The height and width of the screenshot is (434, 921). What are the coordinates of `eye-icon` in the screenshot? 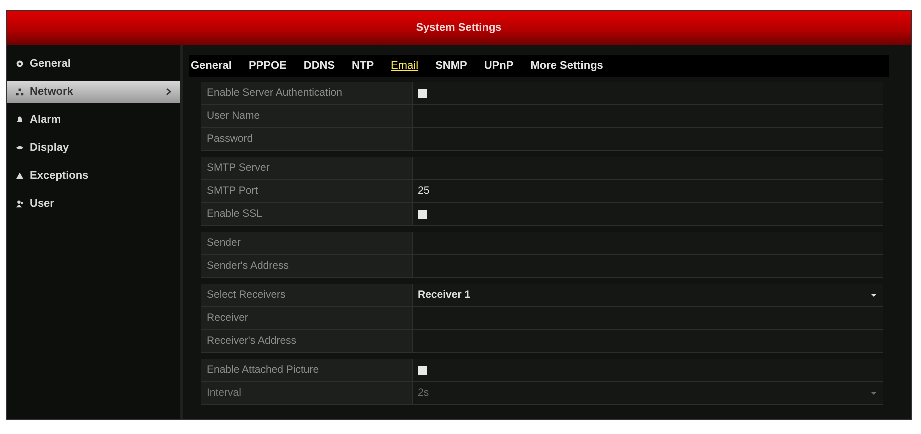 It's located at (20, 148).